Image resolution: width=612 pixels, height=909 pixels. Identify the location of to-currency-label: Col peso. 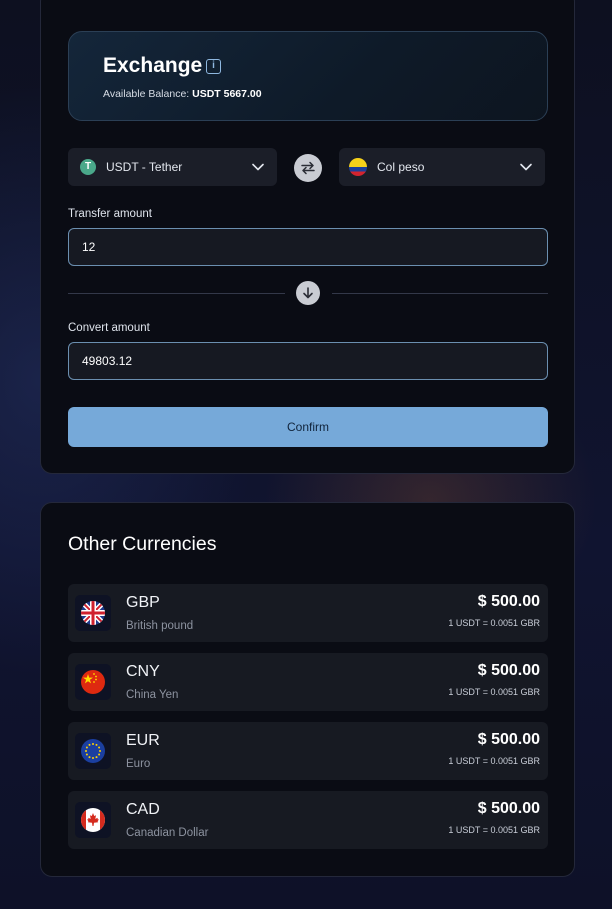
(401, 167).